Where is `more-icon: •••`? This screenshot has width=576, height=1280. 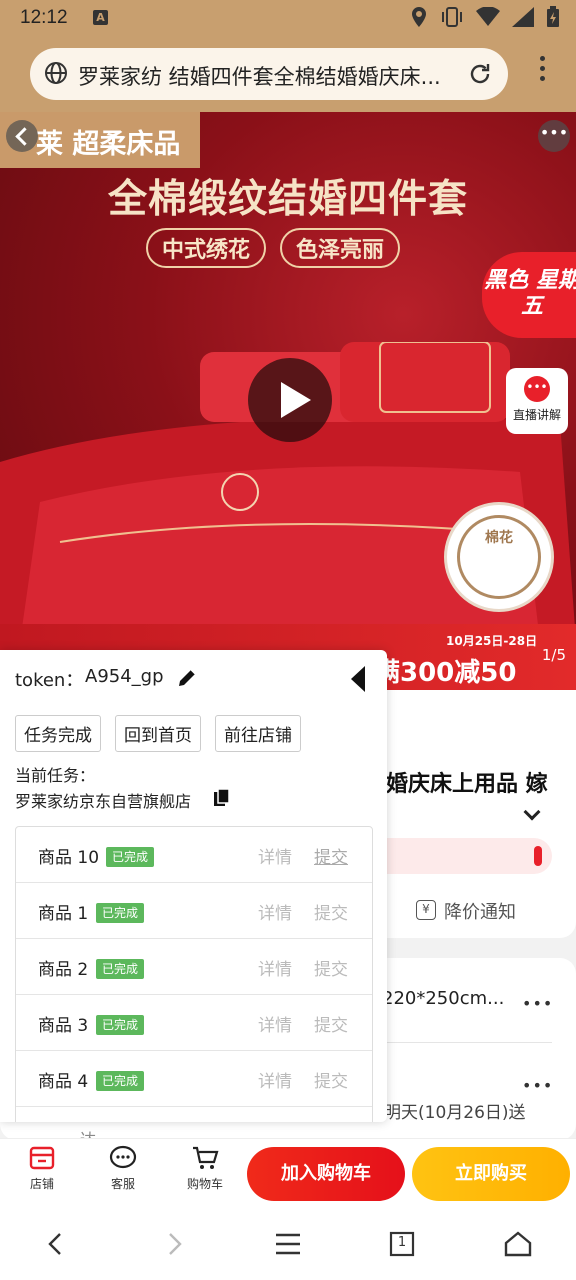
more-icon: ••• is located at coordinates (554, 136).